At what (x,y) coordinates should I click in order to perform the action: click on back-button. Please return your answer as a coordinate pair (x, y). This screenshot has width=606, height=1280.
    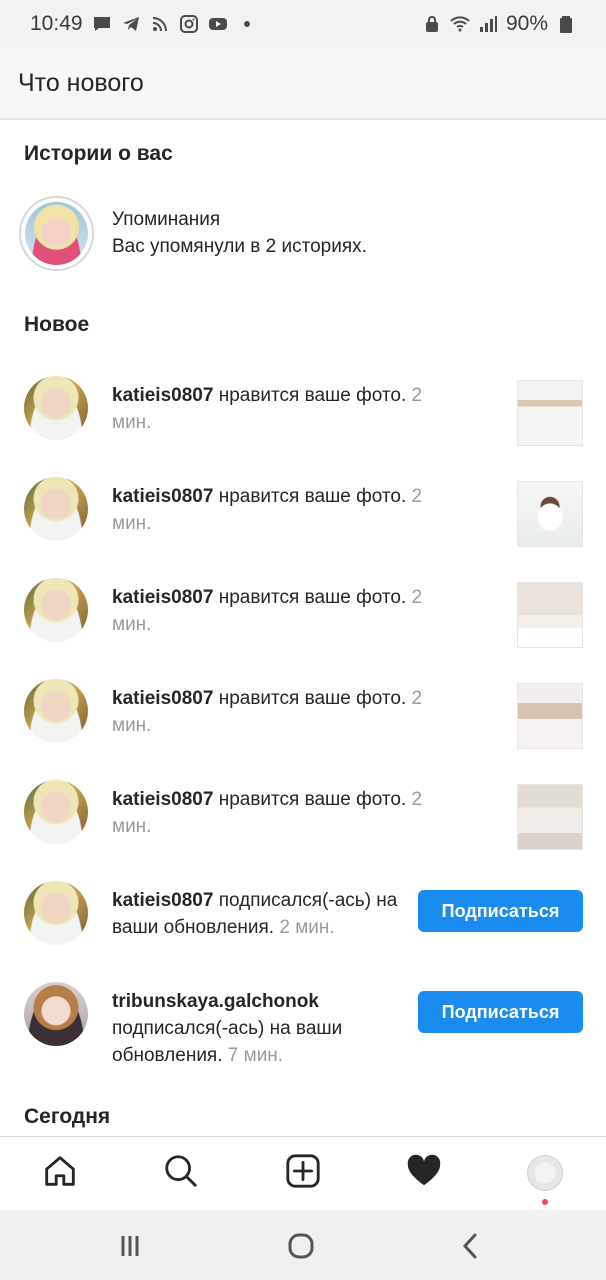
    Looking at the image, I should click on (471, 1246).